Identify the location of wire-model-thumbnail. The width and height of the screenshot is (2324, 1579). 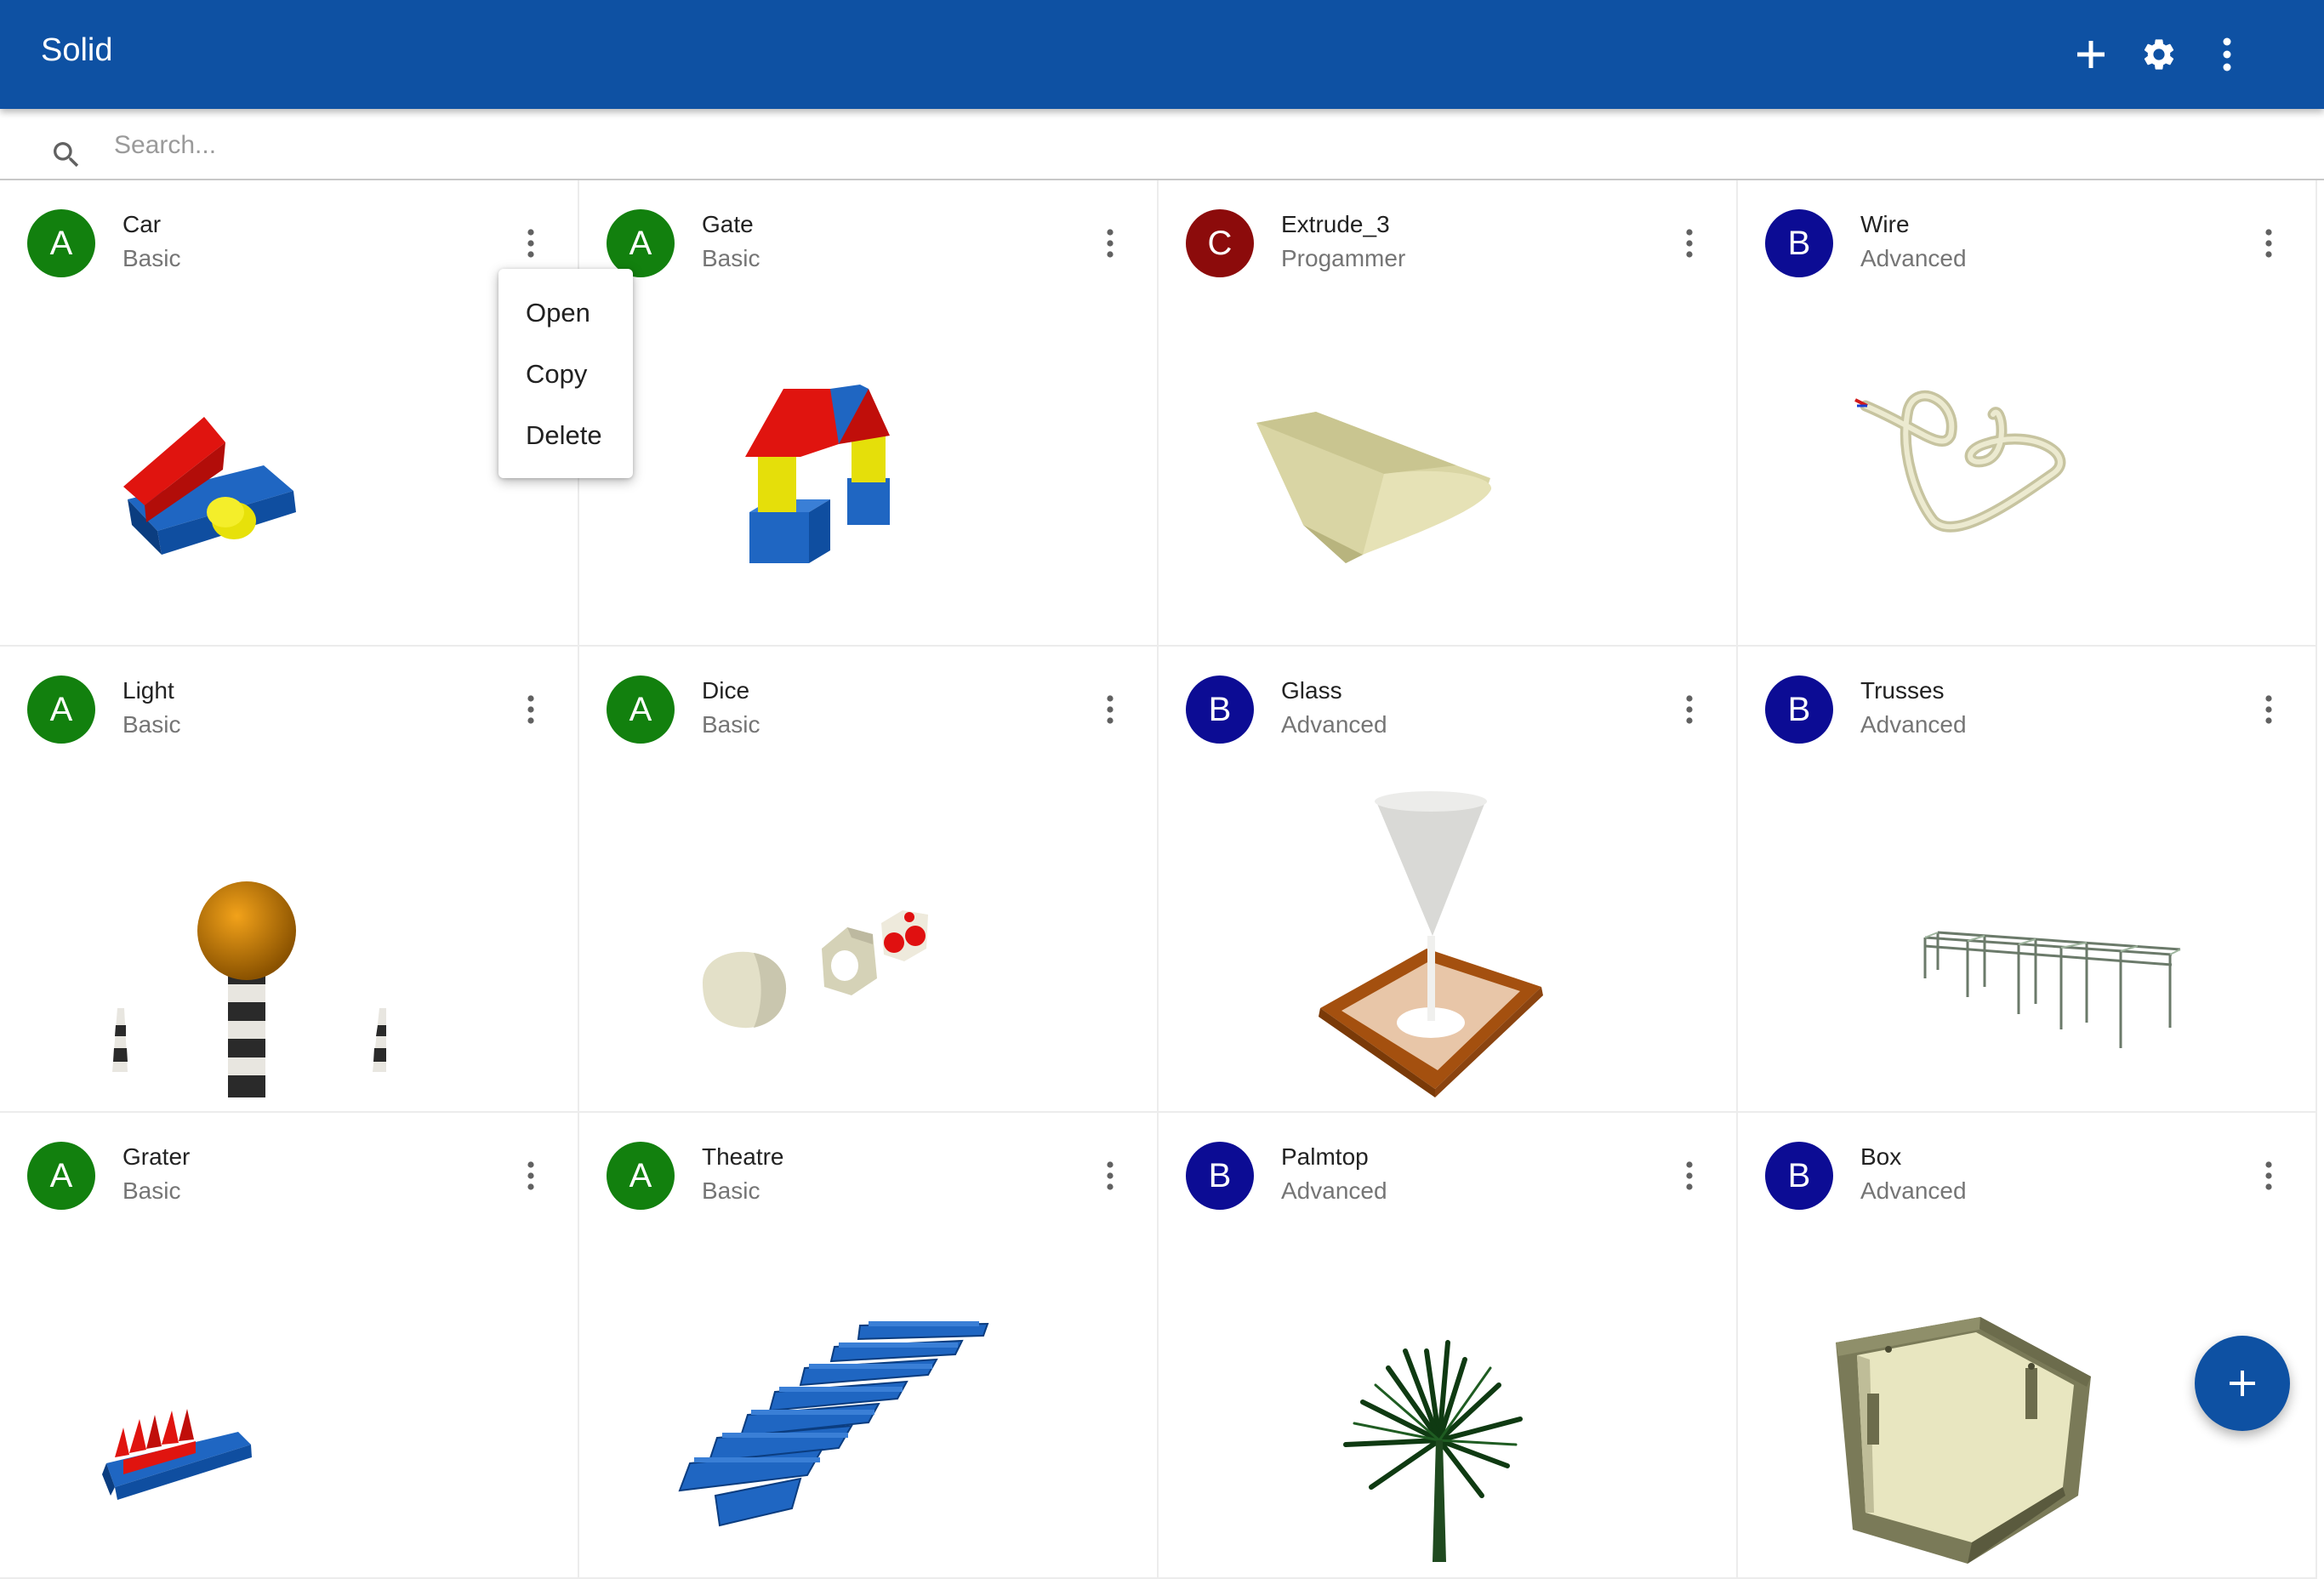
(1960, 461).